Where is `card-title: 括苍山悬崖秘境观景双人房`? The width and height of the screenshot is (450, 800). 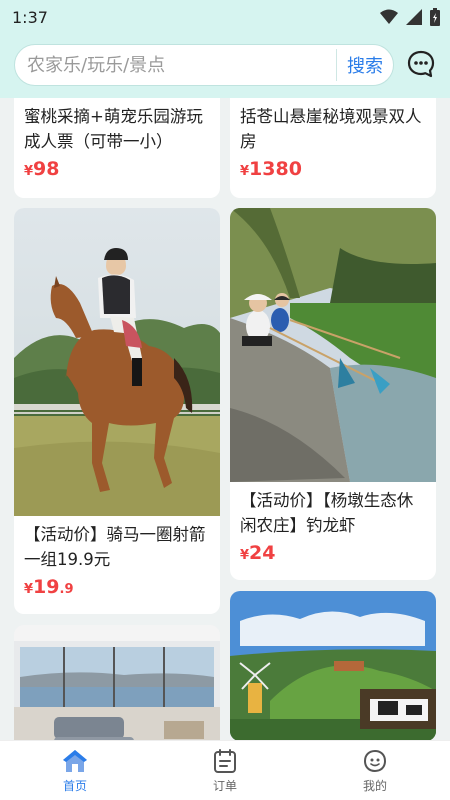 card-title: 括苍山悬崖秘境观景双人房 is located at coordinates (331, 129).